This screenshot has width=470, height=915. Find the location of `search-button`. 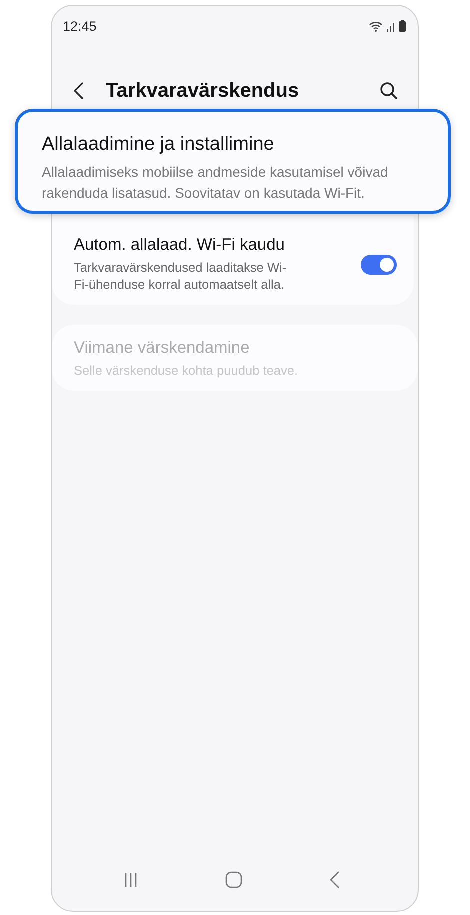

search-button is located at coordinates (389, 91).